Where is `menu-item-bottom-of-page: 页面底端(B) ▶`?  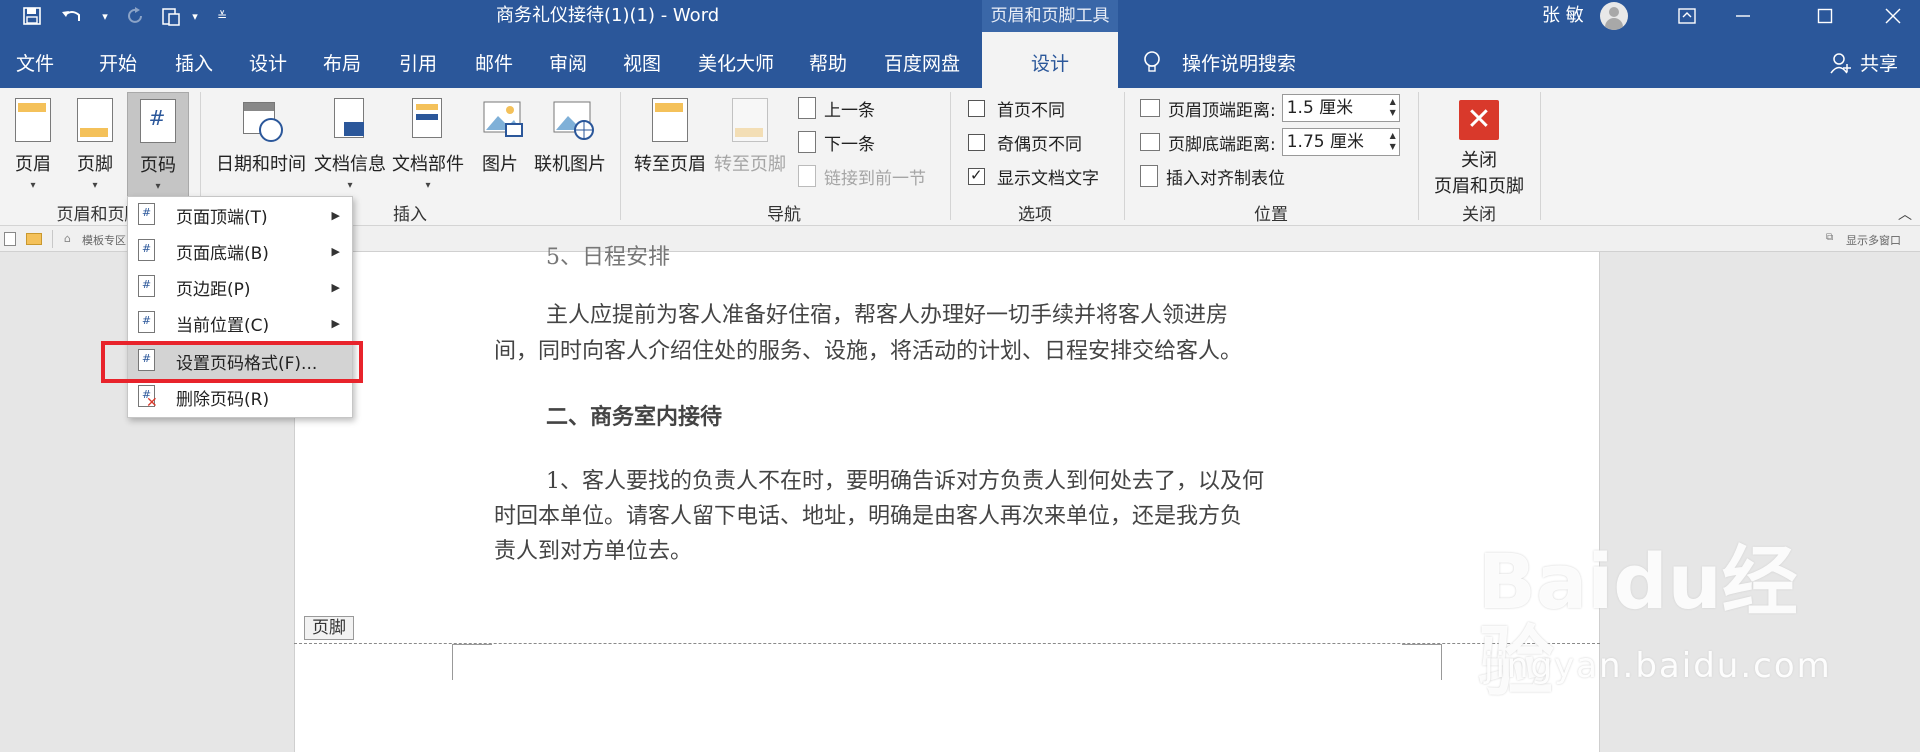
menu-item-bottom-of-page: 页面底端(B) ▶ is located at coordinates (240, 251).